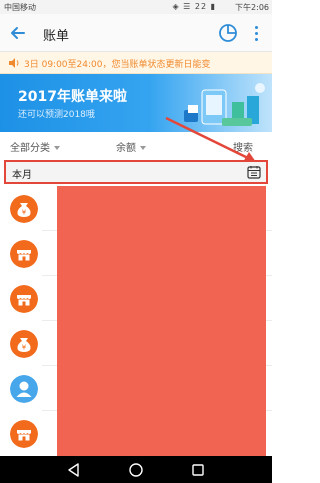 Image resolution: width=320 pixels, height=483 pixels. Describe the element at coordinates (24, 389) in the screenshot. I see `person-icon` at that location.